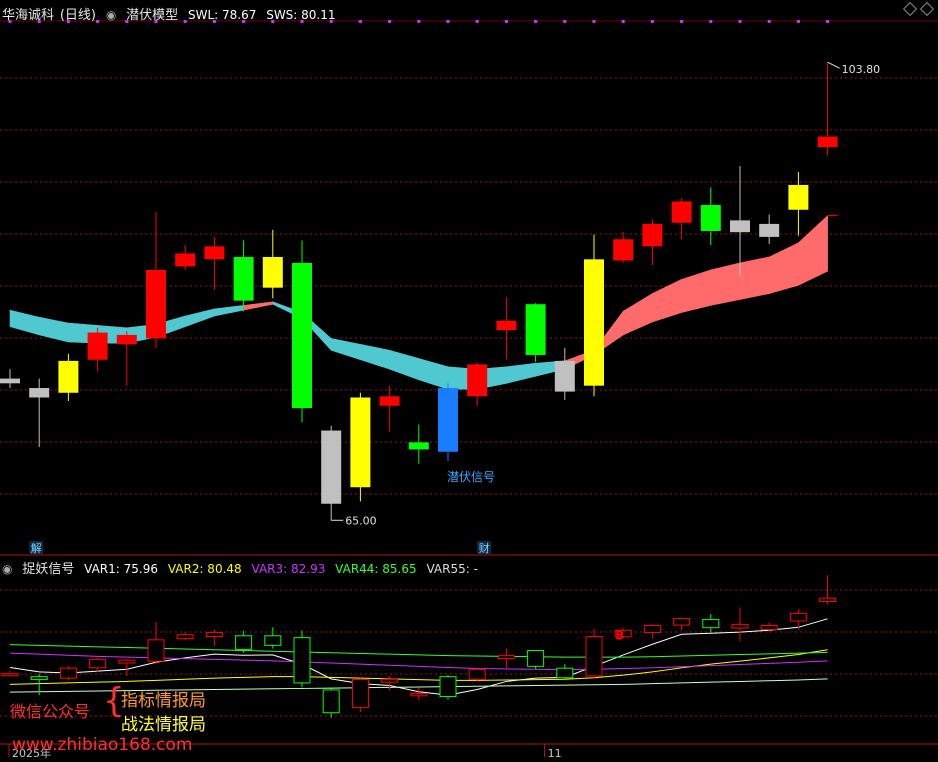  What do you see at coordinates (222, 15) in the screenshot?
I see `swl-value: SWL: 78.67` at bounding box center [222, 15].